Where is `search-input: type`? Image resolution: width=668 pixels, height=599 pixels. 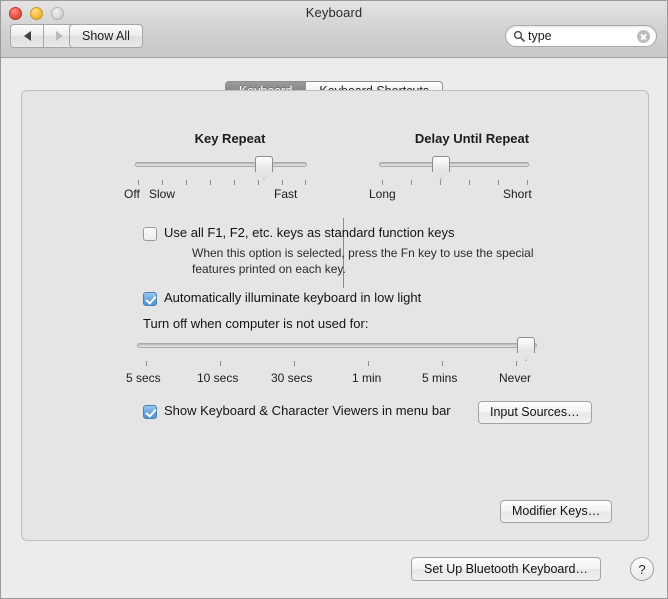 search-input: type is located at coordinates (582, 36).